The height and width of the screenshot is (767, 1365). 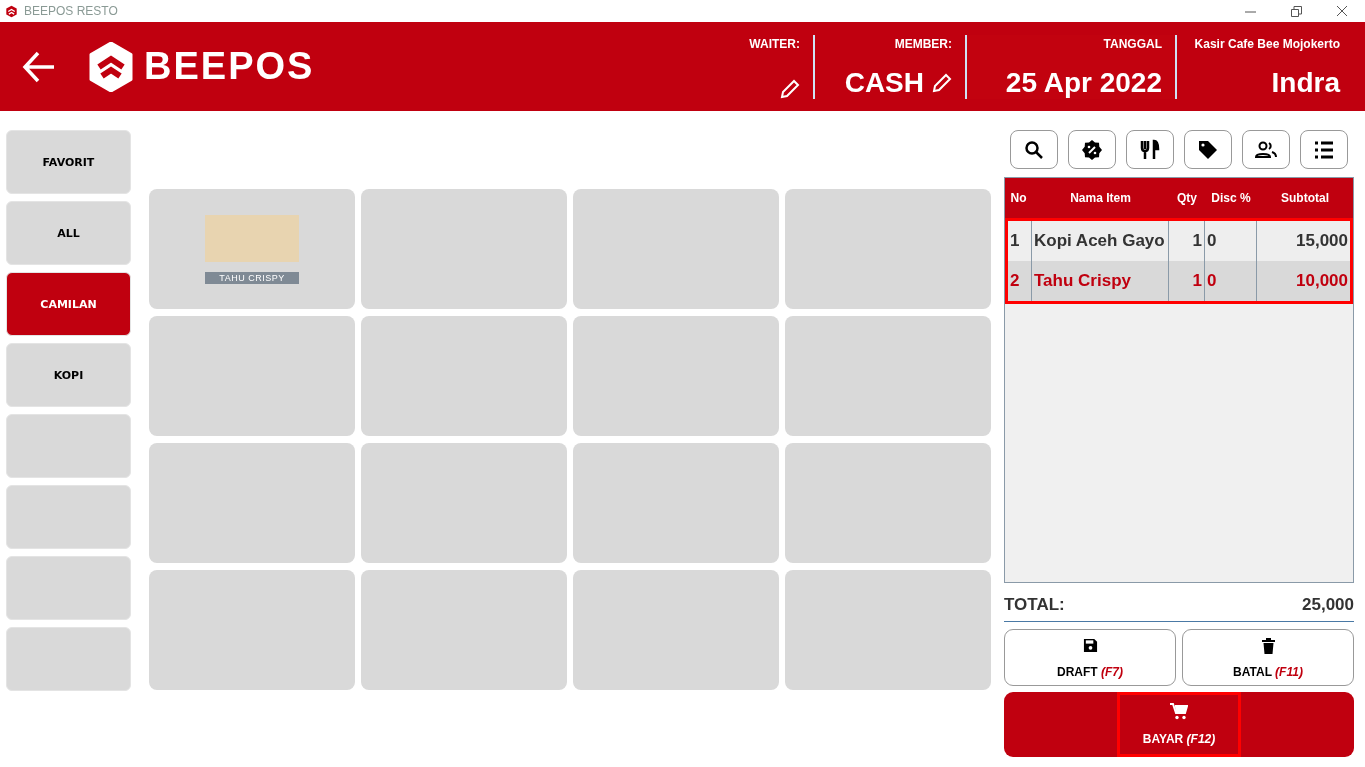 What do you see at coordinates (252, 277) in the screenshot?
I see `product-name: TAHU CRISPY` at bounding box center [252, 277].